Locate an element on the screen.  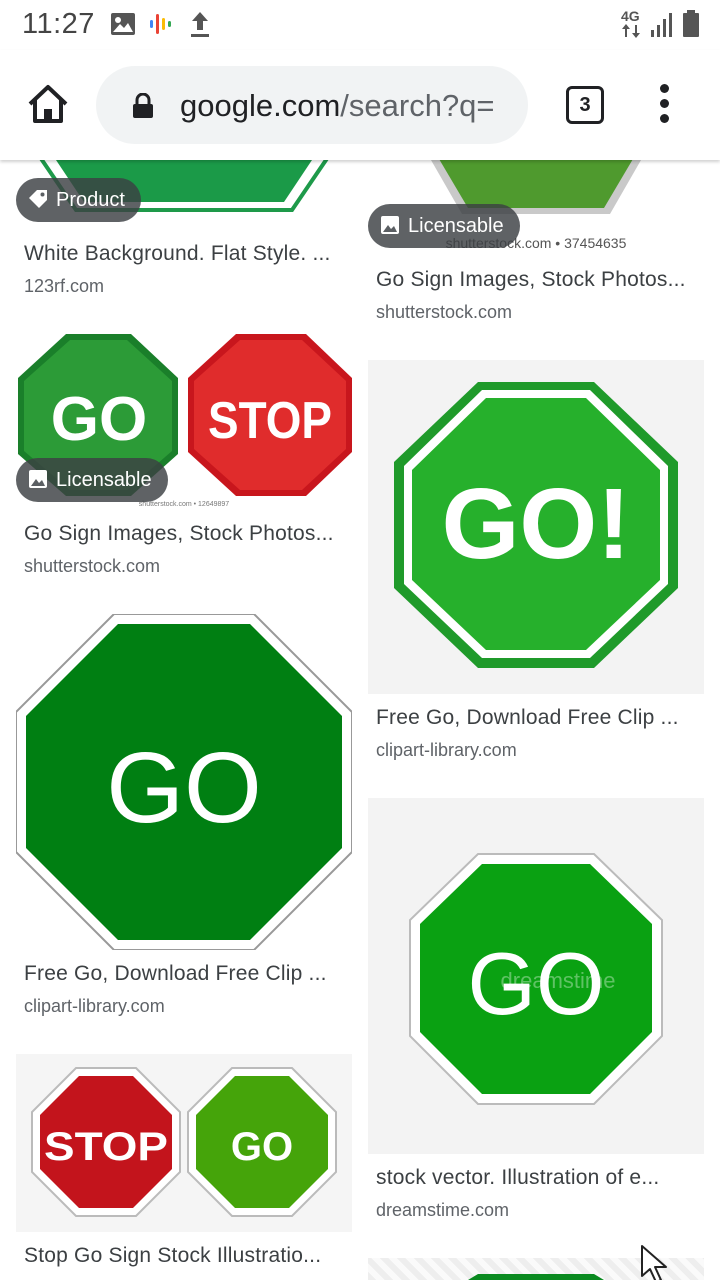
upload-notification-icon is located at coordinates (200, 24).